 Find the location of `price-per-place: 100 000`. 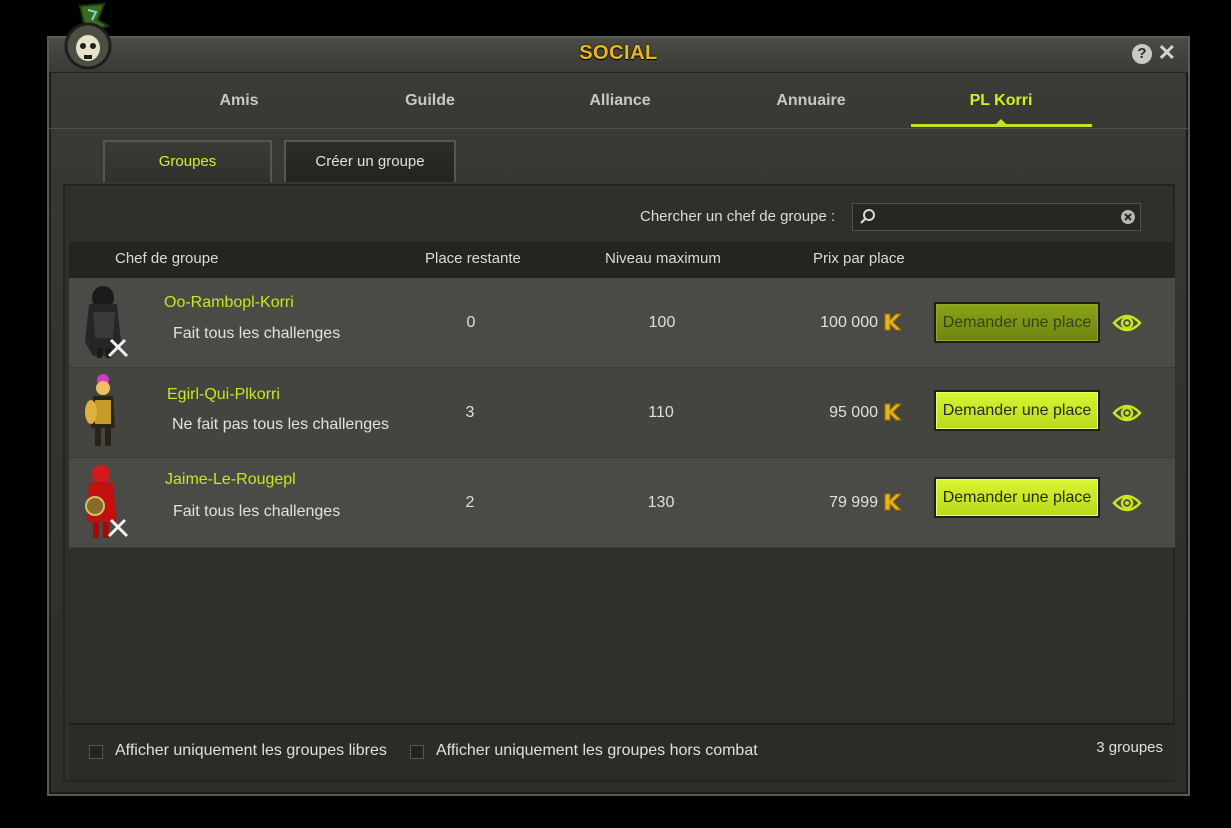

price-per-place: 100 000 is located at coordinates (849, 322).